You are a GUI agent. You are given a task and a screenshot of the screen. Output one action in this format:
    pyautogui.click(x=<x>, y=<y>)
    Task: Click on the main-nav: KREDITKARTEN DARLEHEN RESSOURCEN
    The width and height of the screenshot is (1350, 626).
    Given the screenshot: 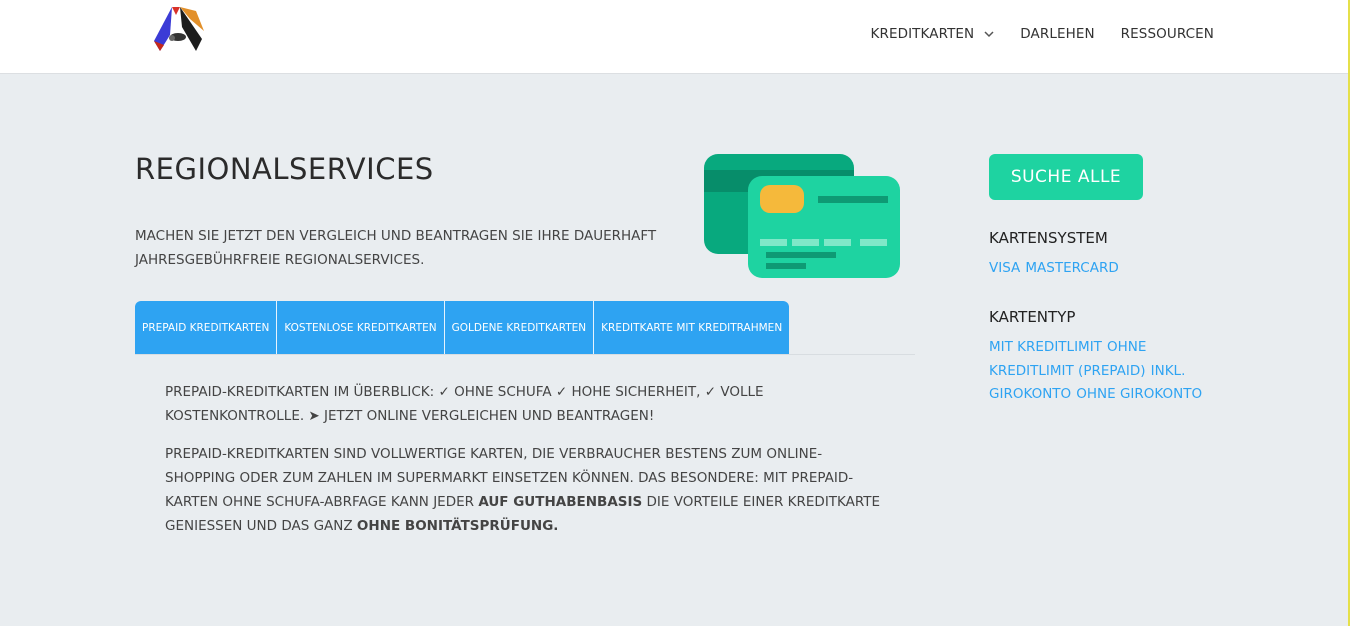 What is the action you would take?
    pyautogui.click(x=1042, y=34)
    